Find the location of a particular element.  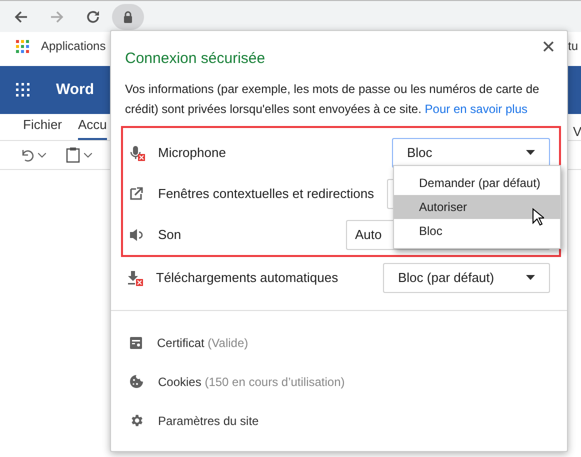

bookmark-link: tu is located at coordinates (573, 46).